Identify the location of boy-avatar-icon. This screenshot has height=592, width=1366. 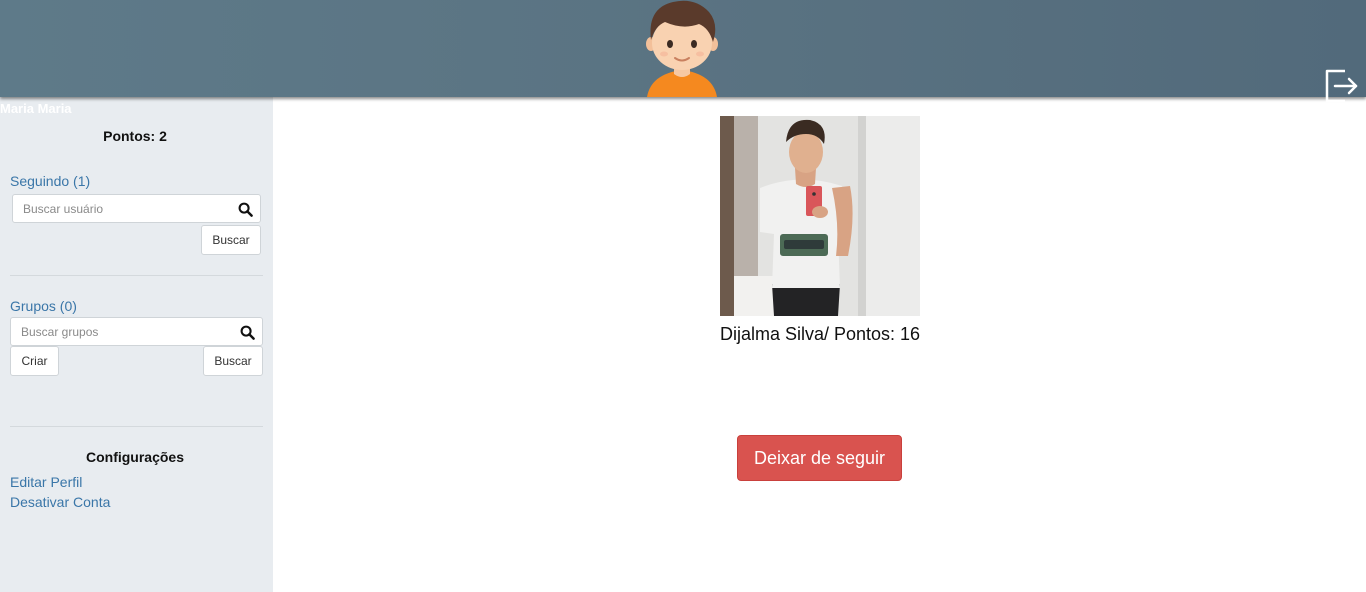
(682, 48).